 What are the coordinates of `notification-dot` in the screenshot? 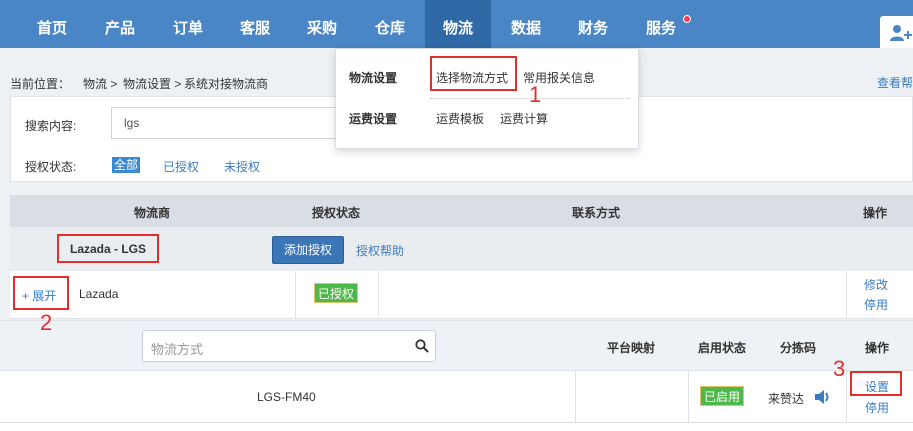 It's located at (687, 19).